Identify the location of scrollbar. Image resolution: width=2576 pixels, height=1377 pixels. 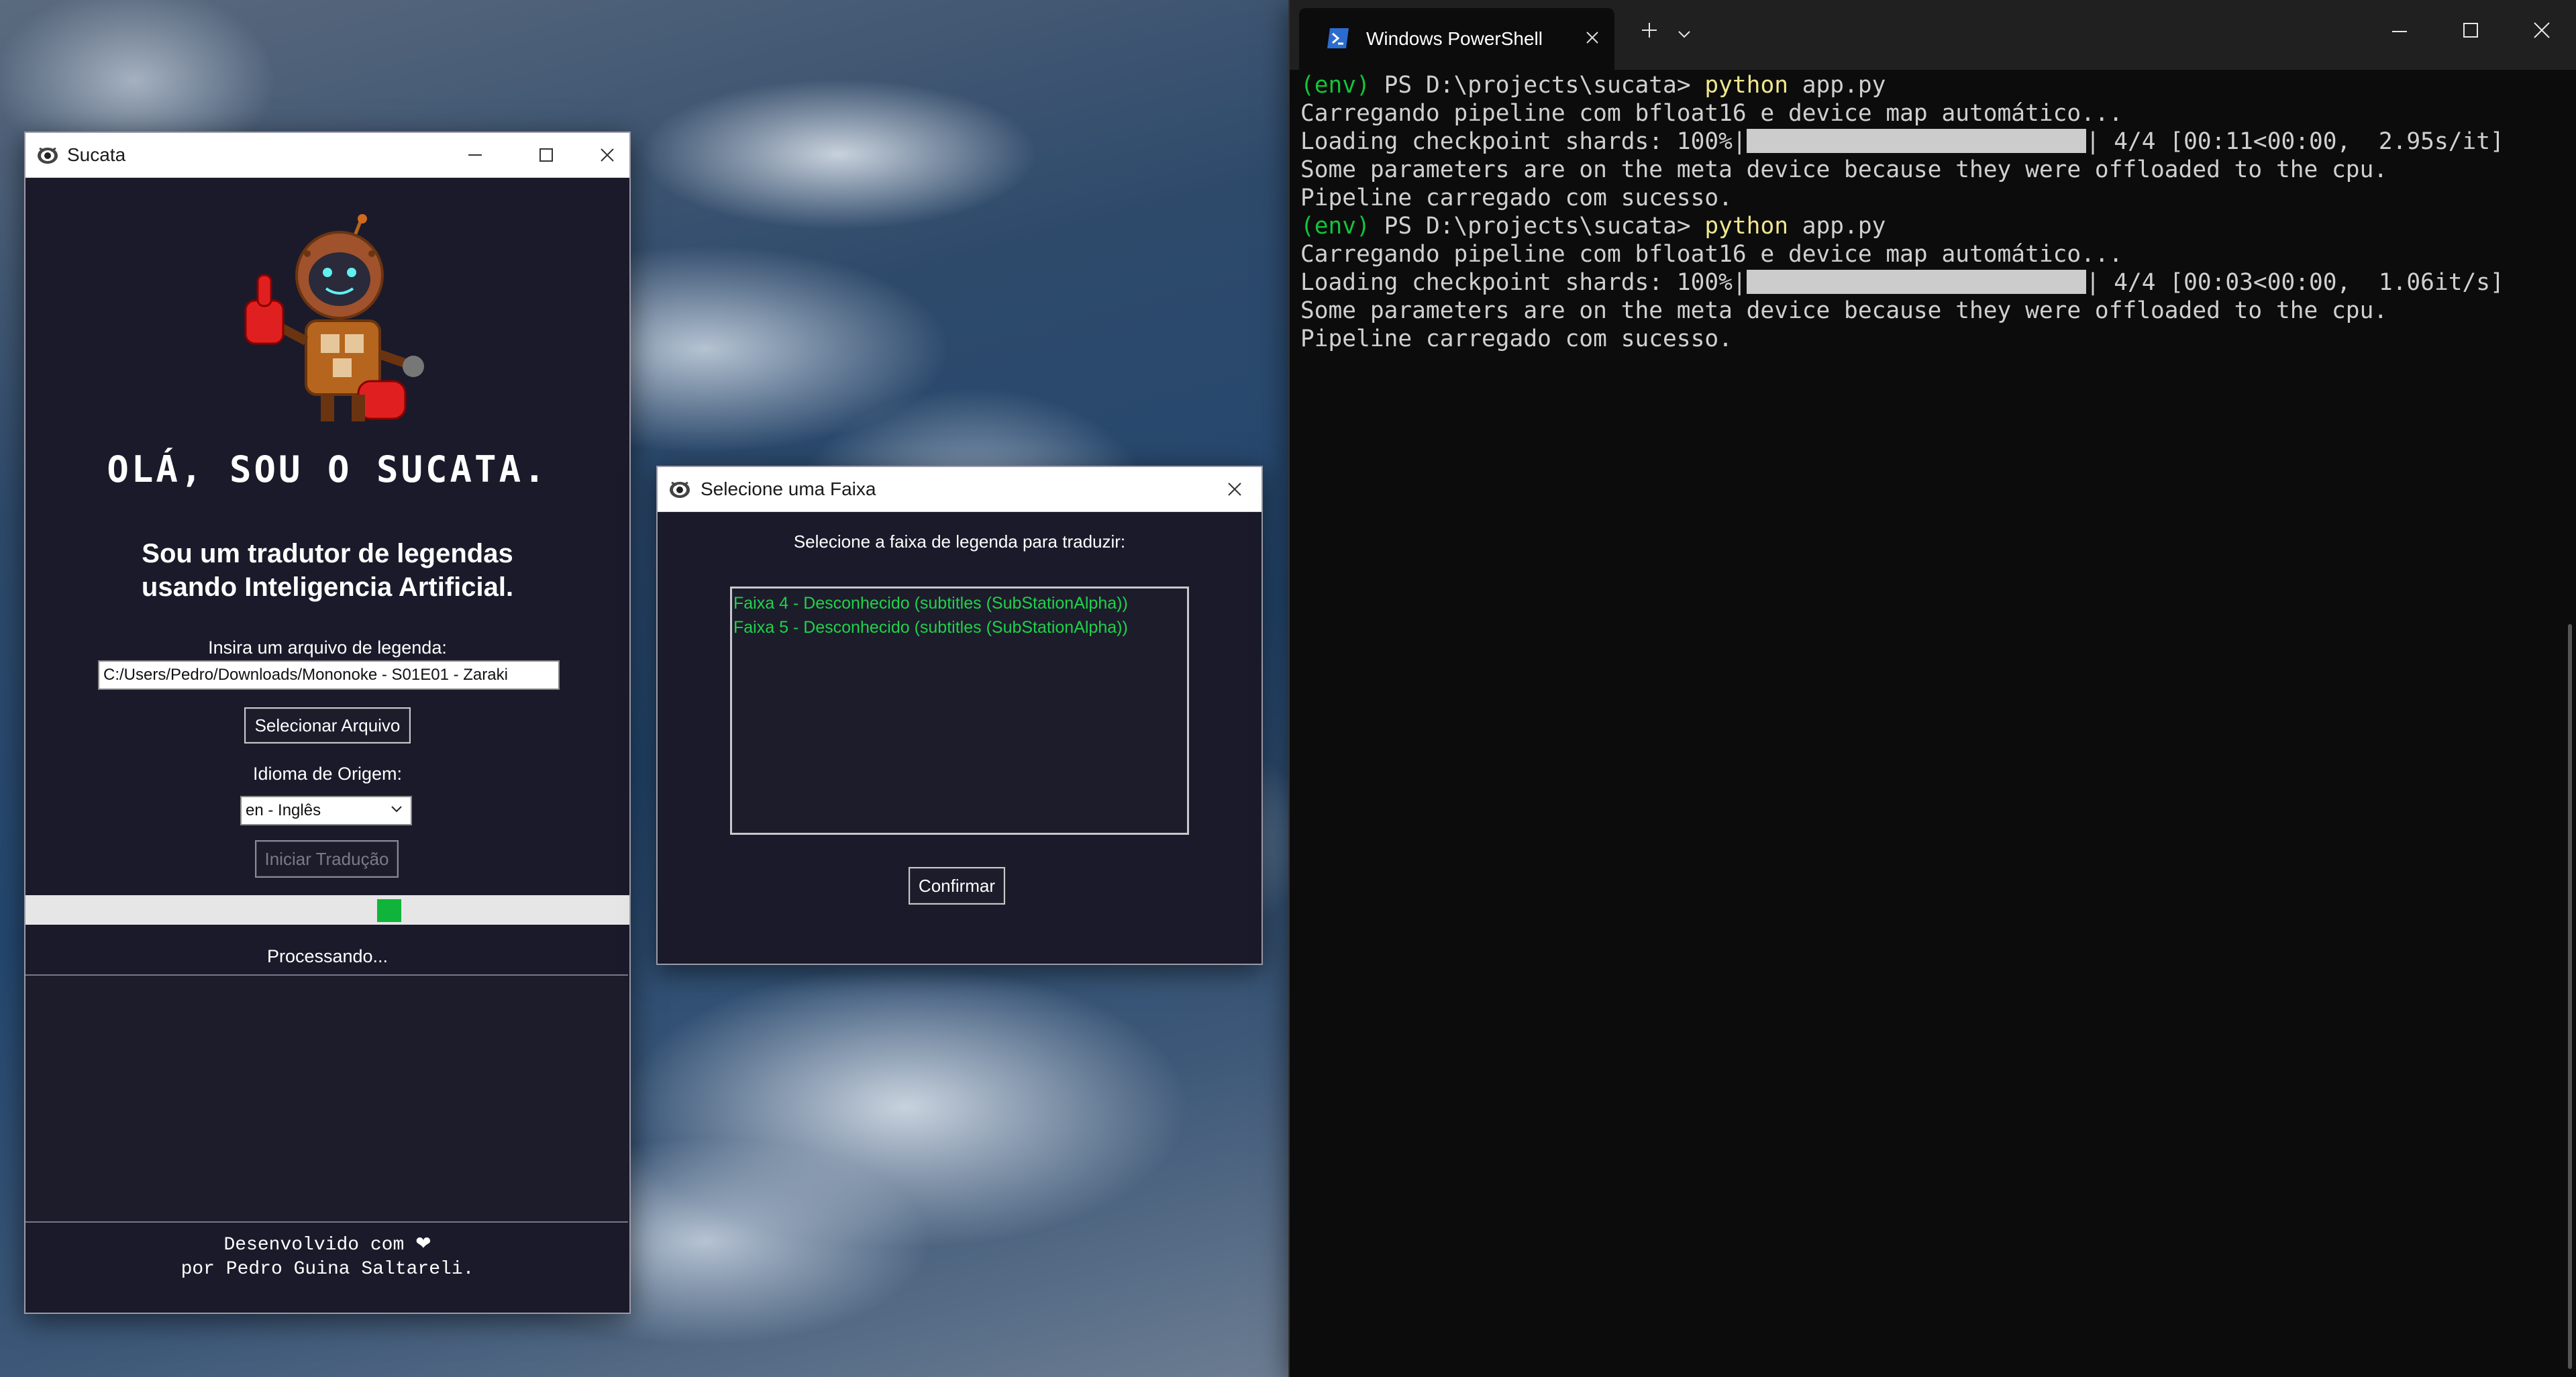
(2570, 996).